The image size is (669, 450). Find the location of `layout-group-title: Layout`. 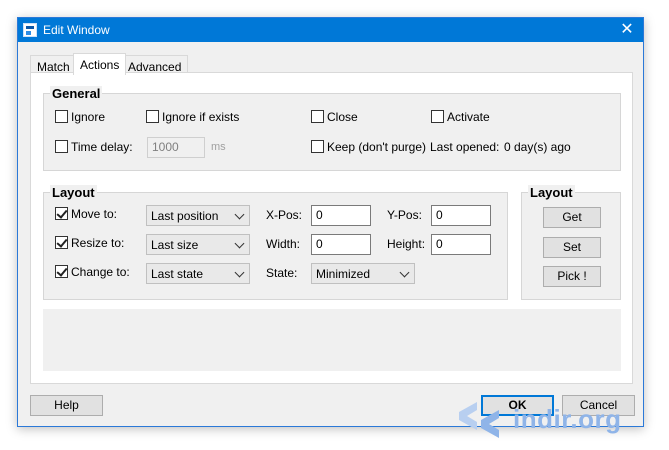

layout-group-title: Layout is located at coordinates (73, 192).